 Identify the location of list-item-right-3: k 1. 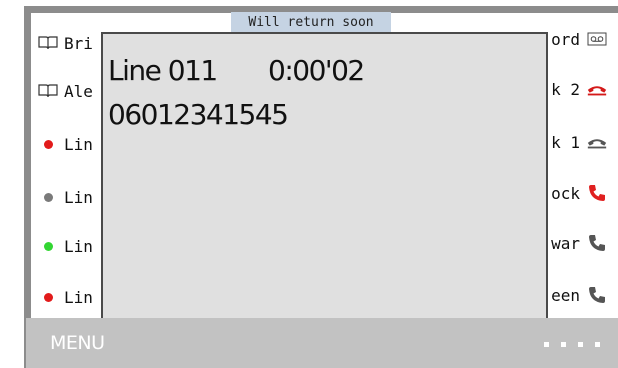
(579, 142).